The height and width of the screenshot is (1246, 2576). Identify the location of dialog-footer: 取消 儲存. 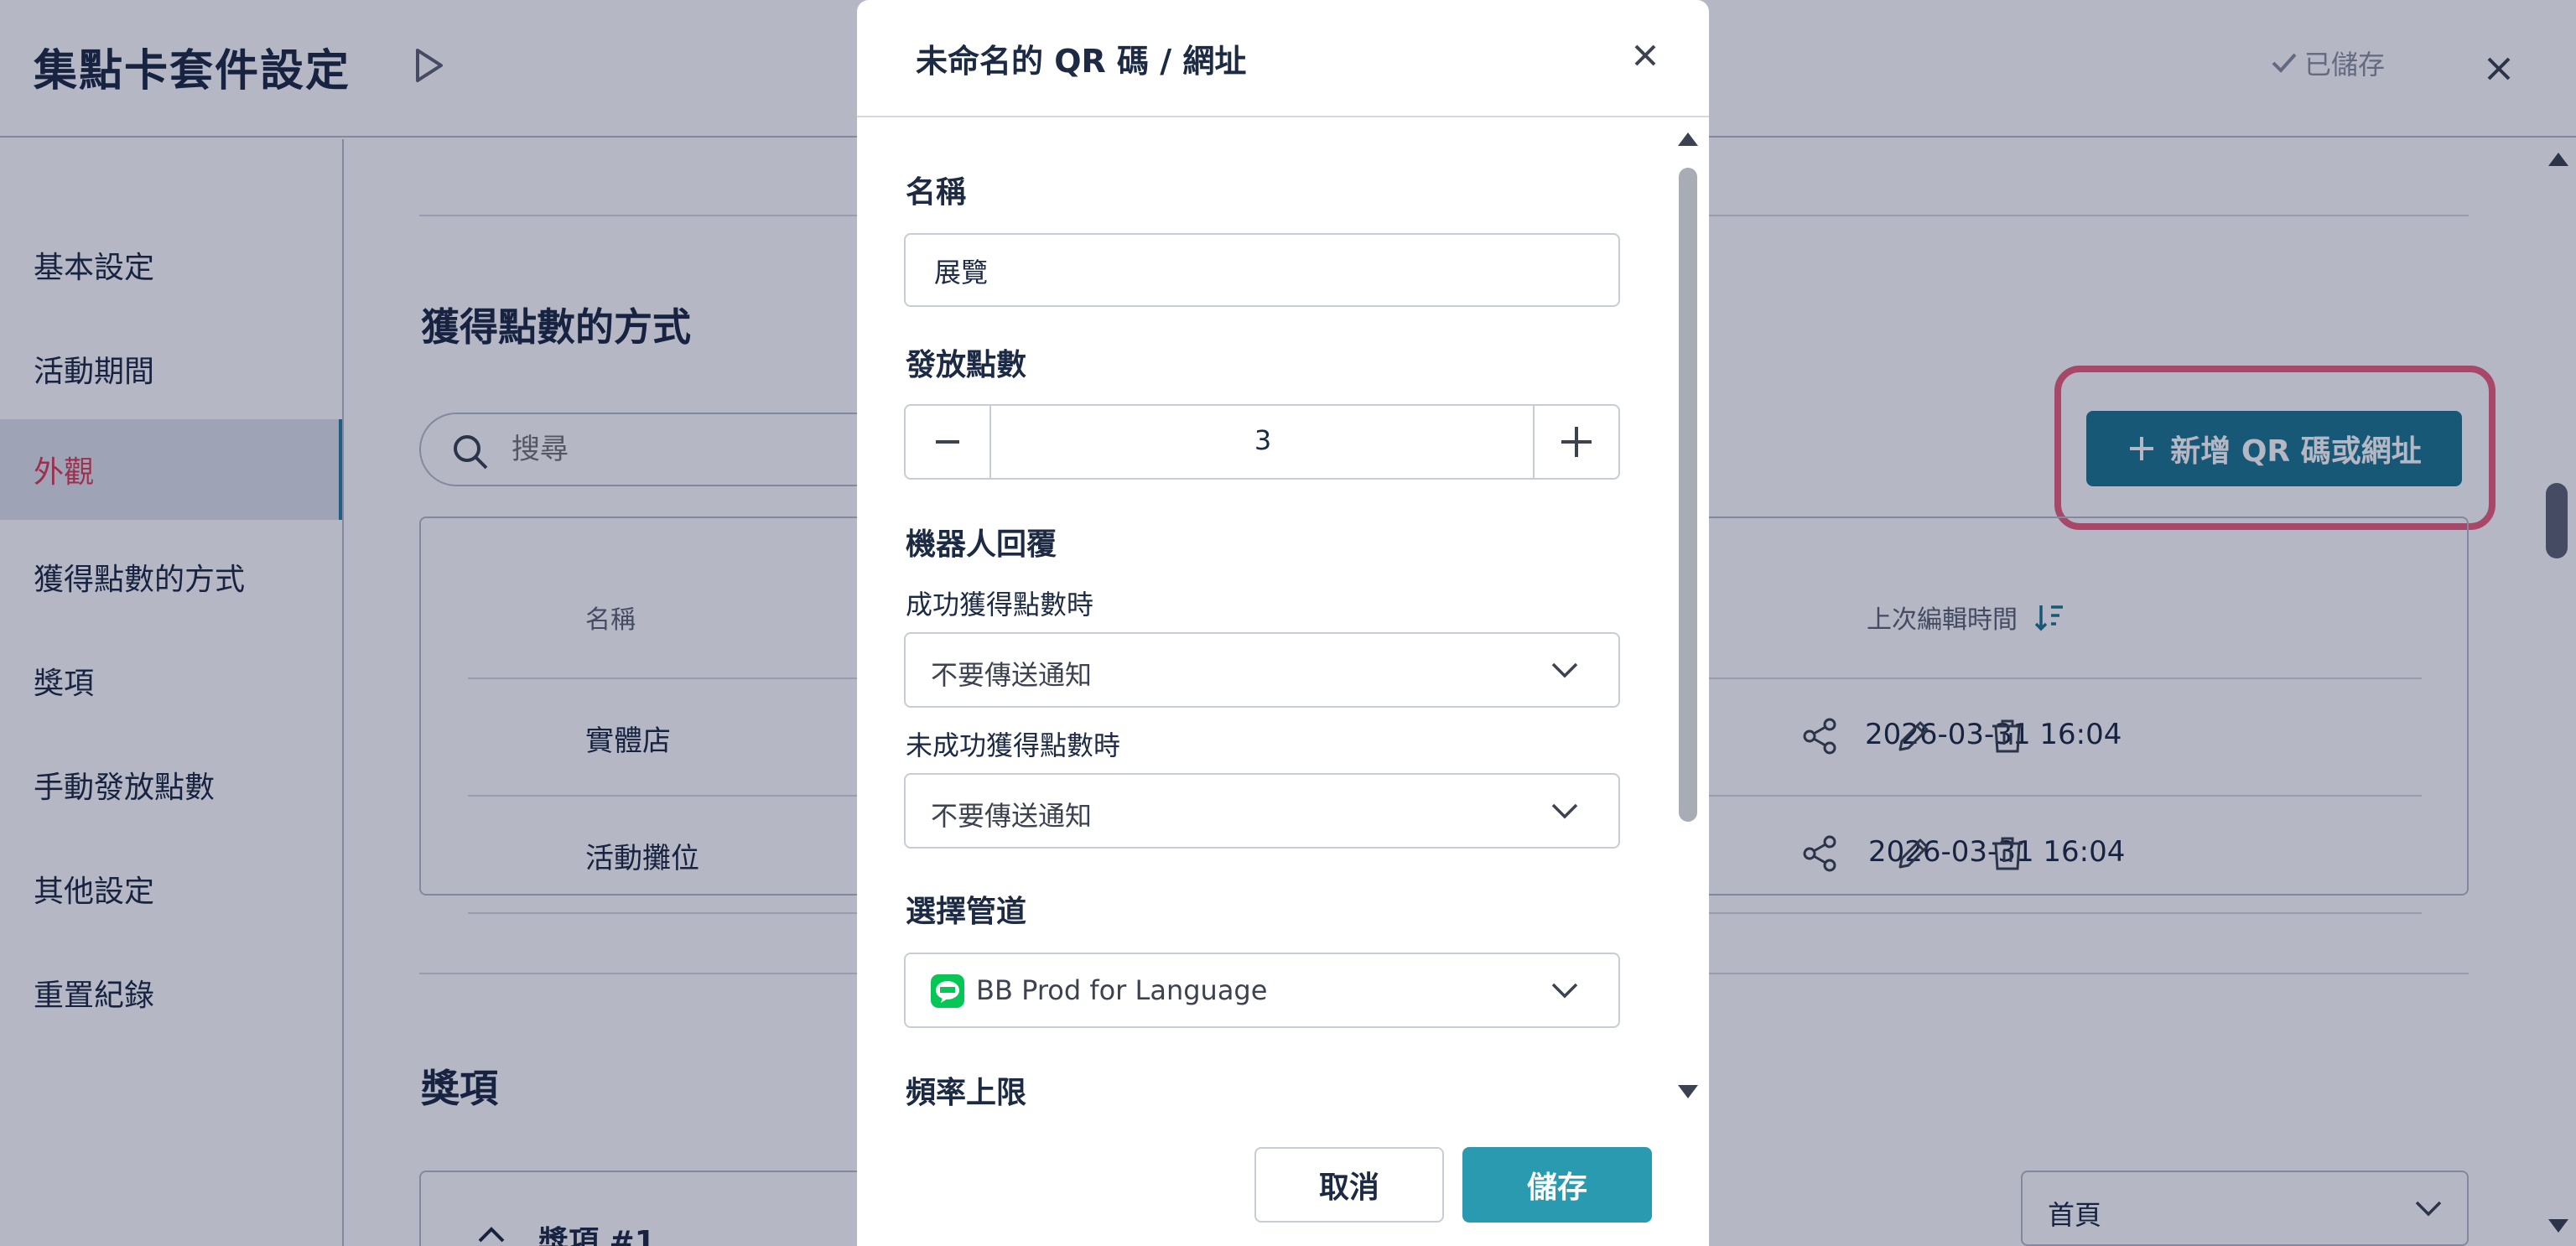
(1283, 1180).